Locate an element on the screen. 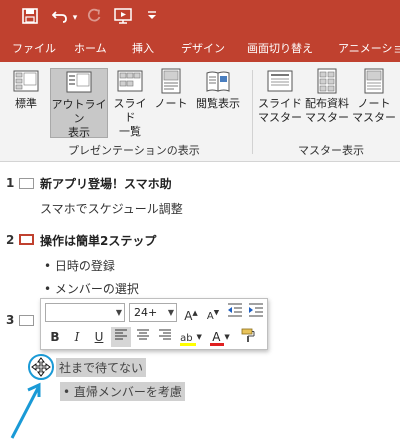 The width and height of the screenshot is (400, 440). highlight-swatch is located at coordinates (188, 344).